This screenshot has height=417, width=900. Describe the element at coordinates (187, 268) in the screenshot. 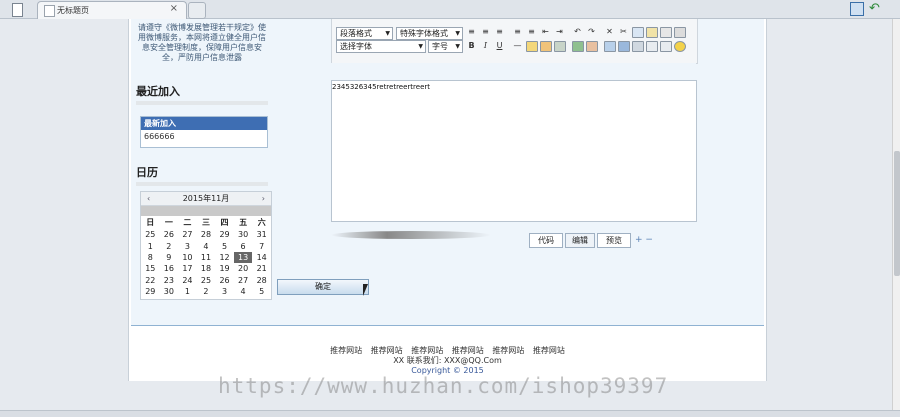

I see `calendar-day: 17` at that location.